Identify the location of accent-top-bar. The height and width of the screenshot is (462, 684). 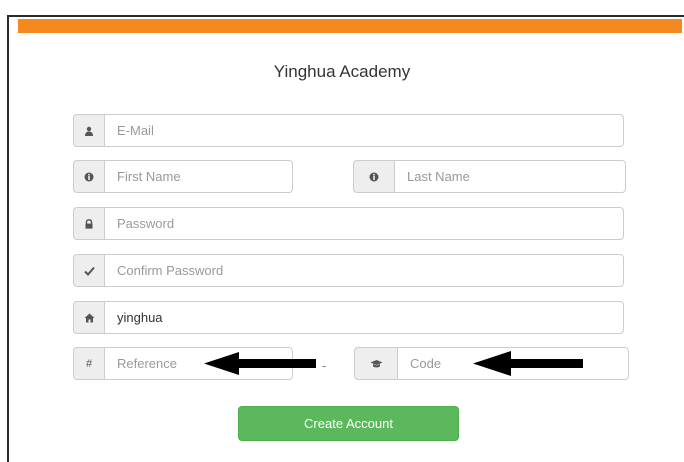
(350, 26).